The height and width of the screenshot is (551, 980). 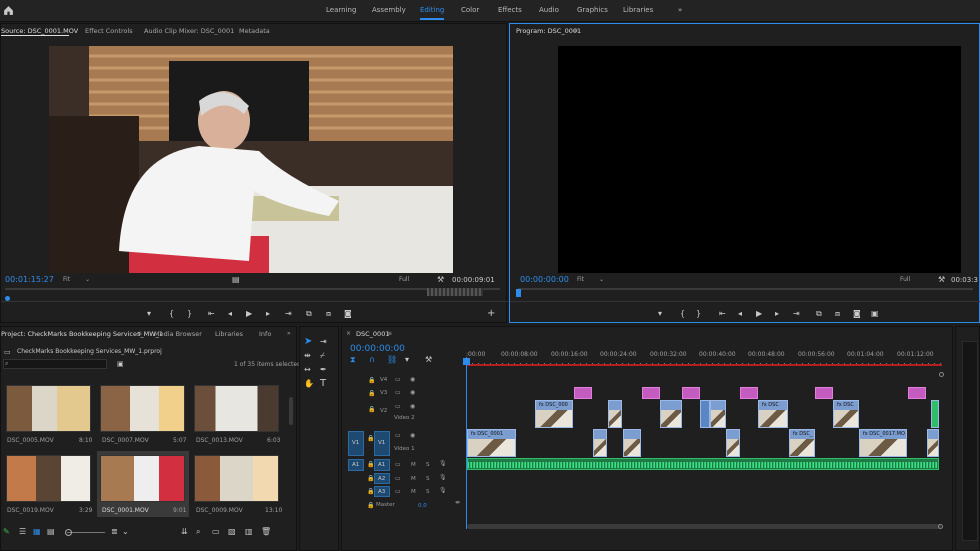 What do you see at coordinates (382, 443) in the screenshot?
I see `track-target-v1: V1` at bounding box center [382, 443].